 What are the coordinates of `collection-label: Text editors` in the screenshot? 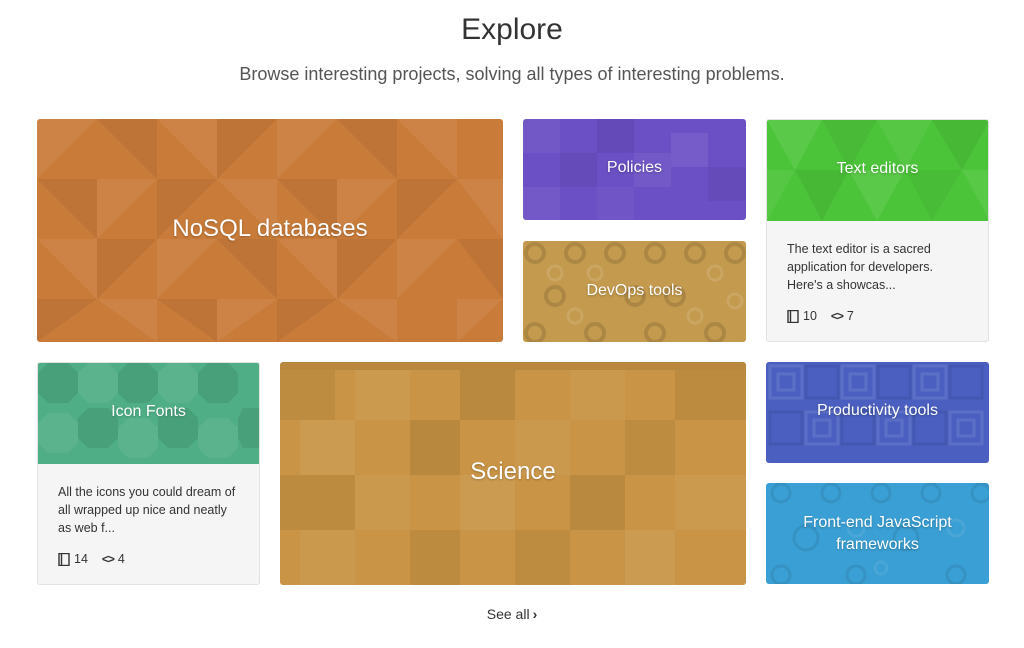 It's located at (877, 168).